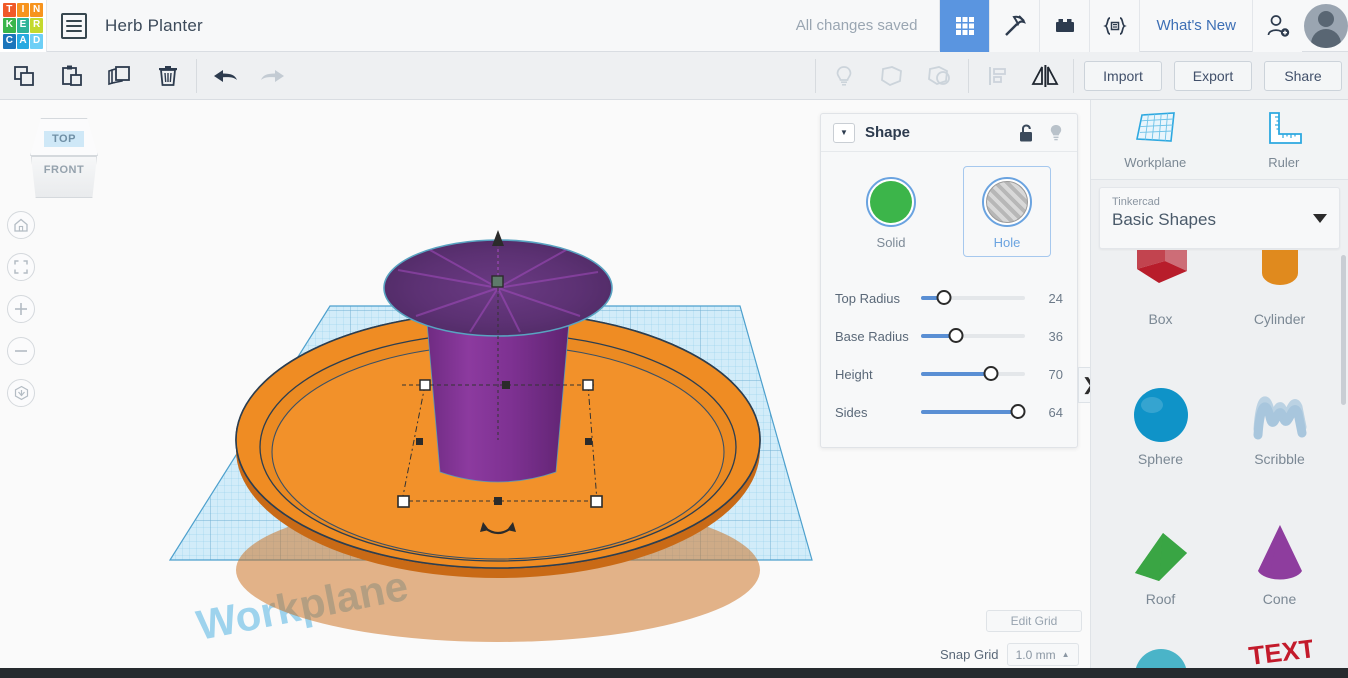 This screenshot has width=1348, height=678. What do you see at coordinates (21, 393) in the screenshot?
I see `perspective-toggle-button` at bounding box center [21, 393].